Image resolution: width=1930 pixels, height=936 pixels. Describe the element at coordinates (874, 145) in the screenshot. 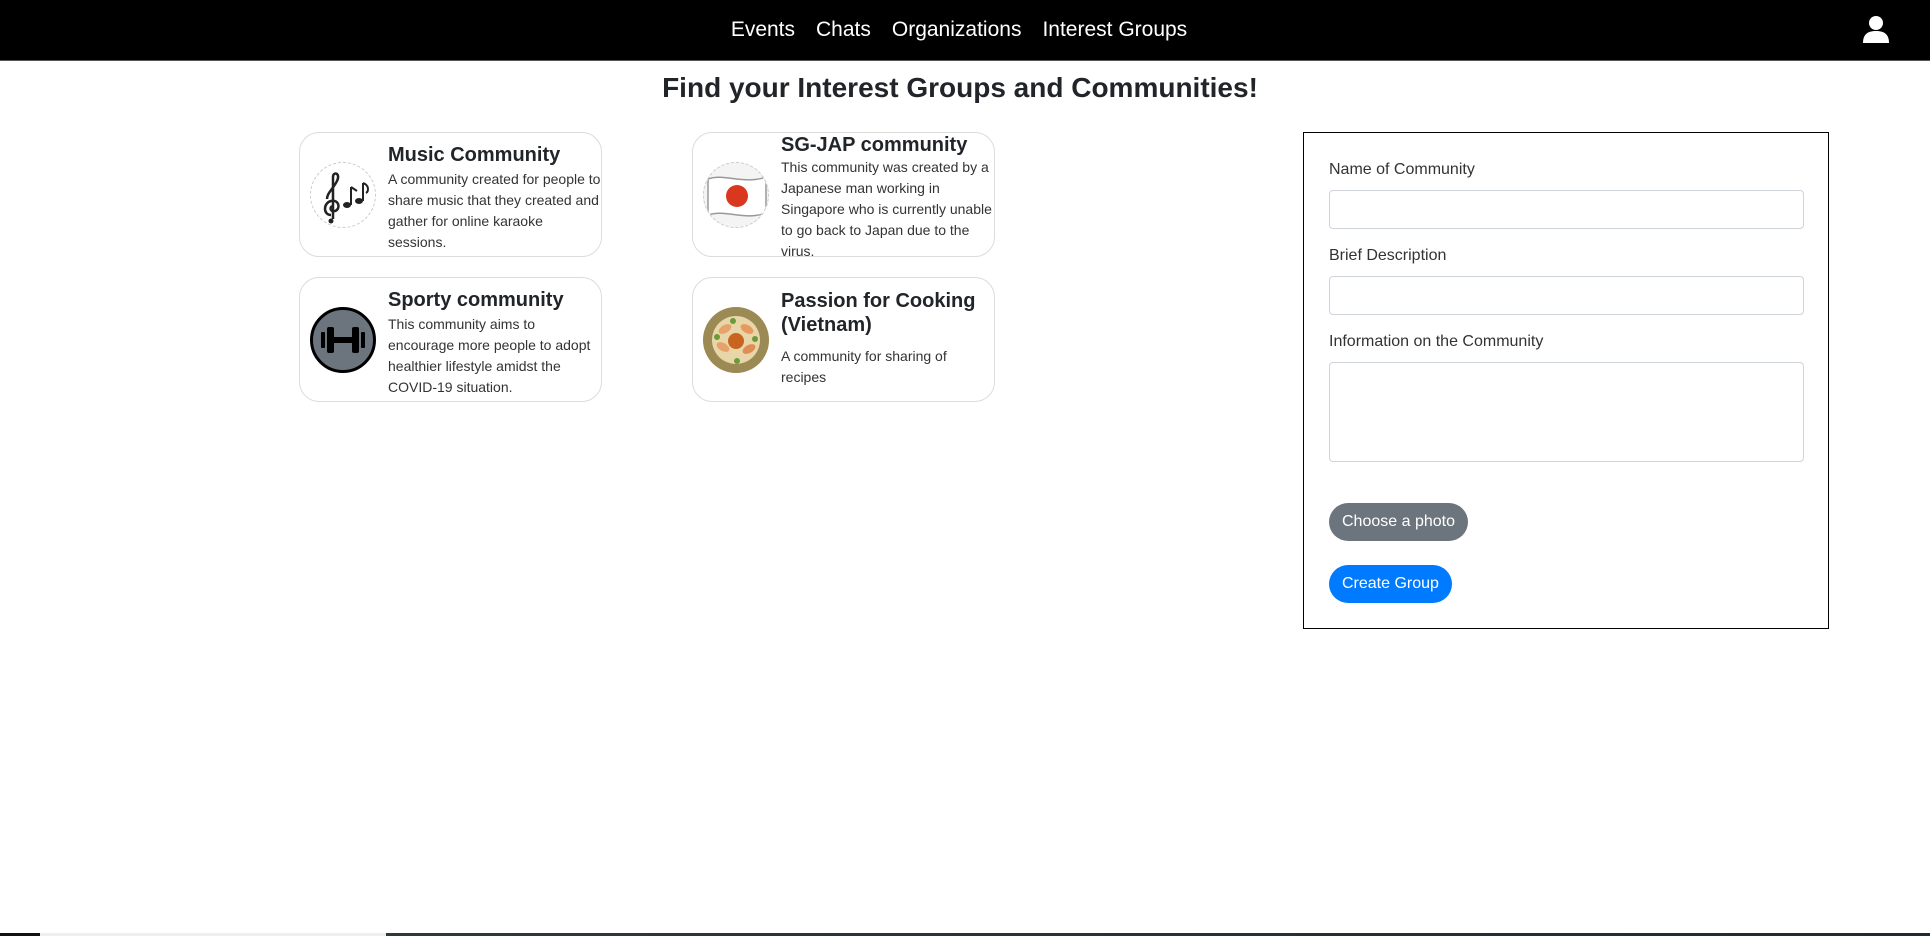

I see `community-name: SG-JAP community` at that location.